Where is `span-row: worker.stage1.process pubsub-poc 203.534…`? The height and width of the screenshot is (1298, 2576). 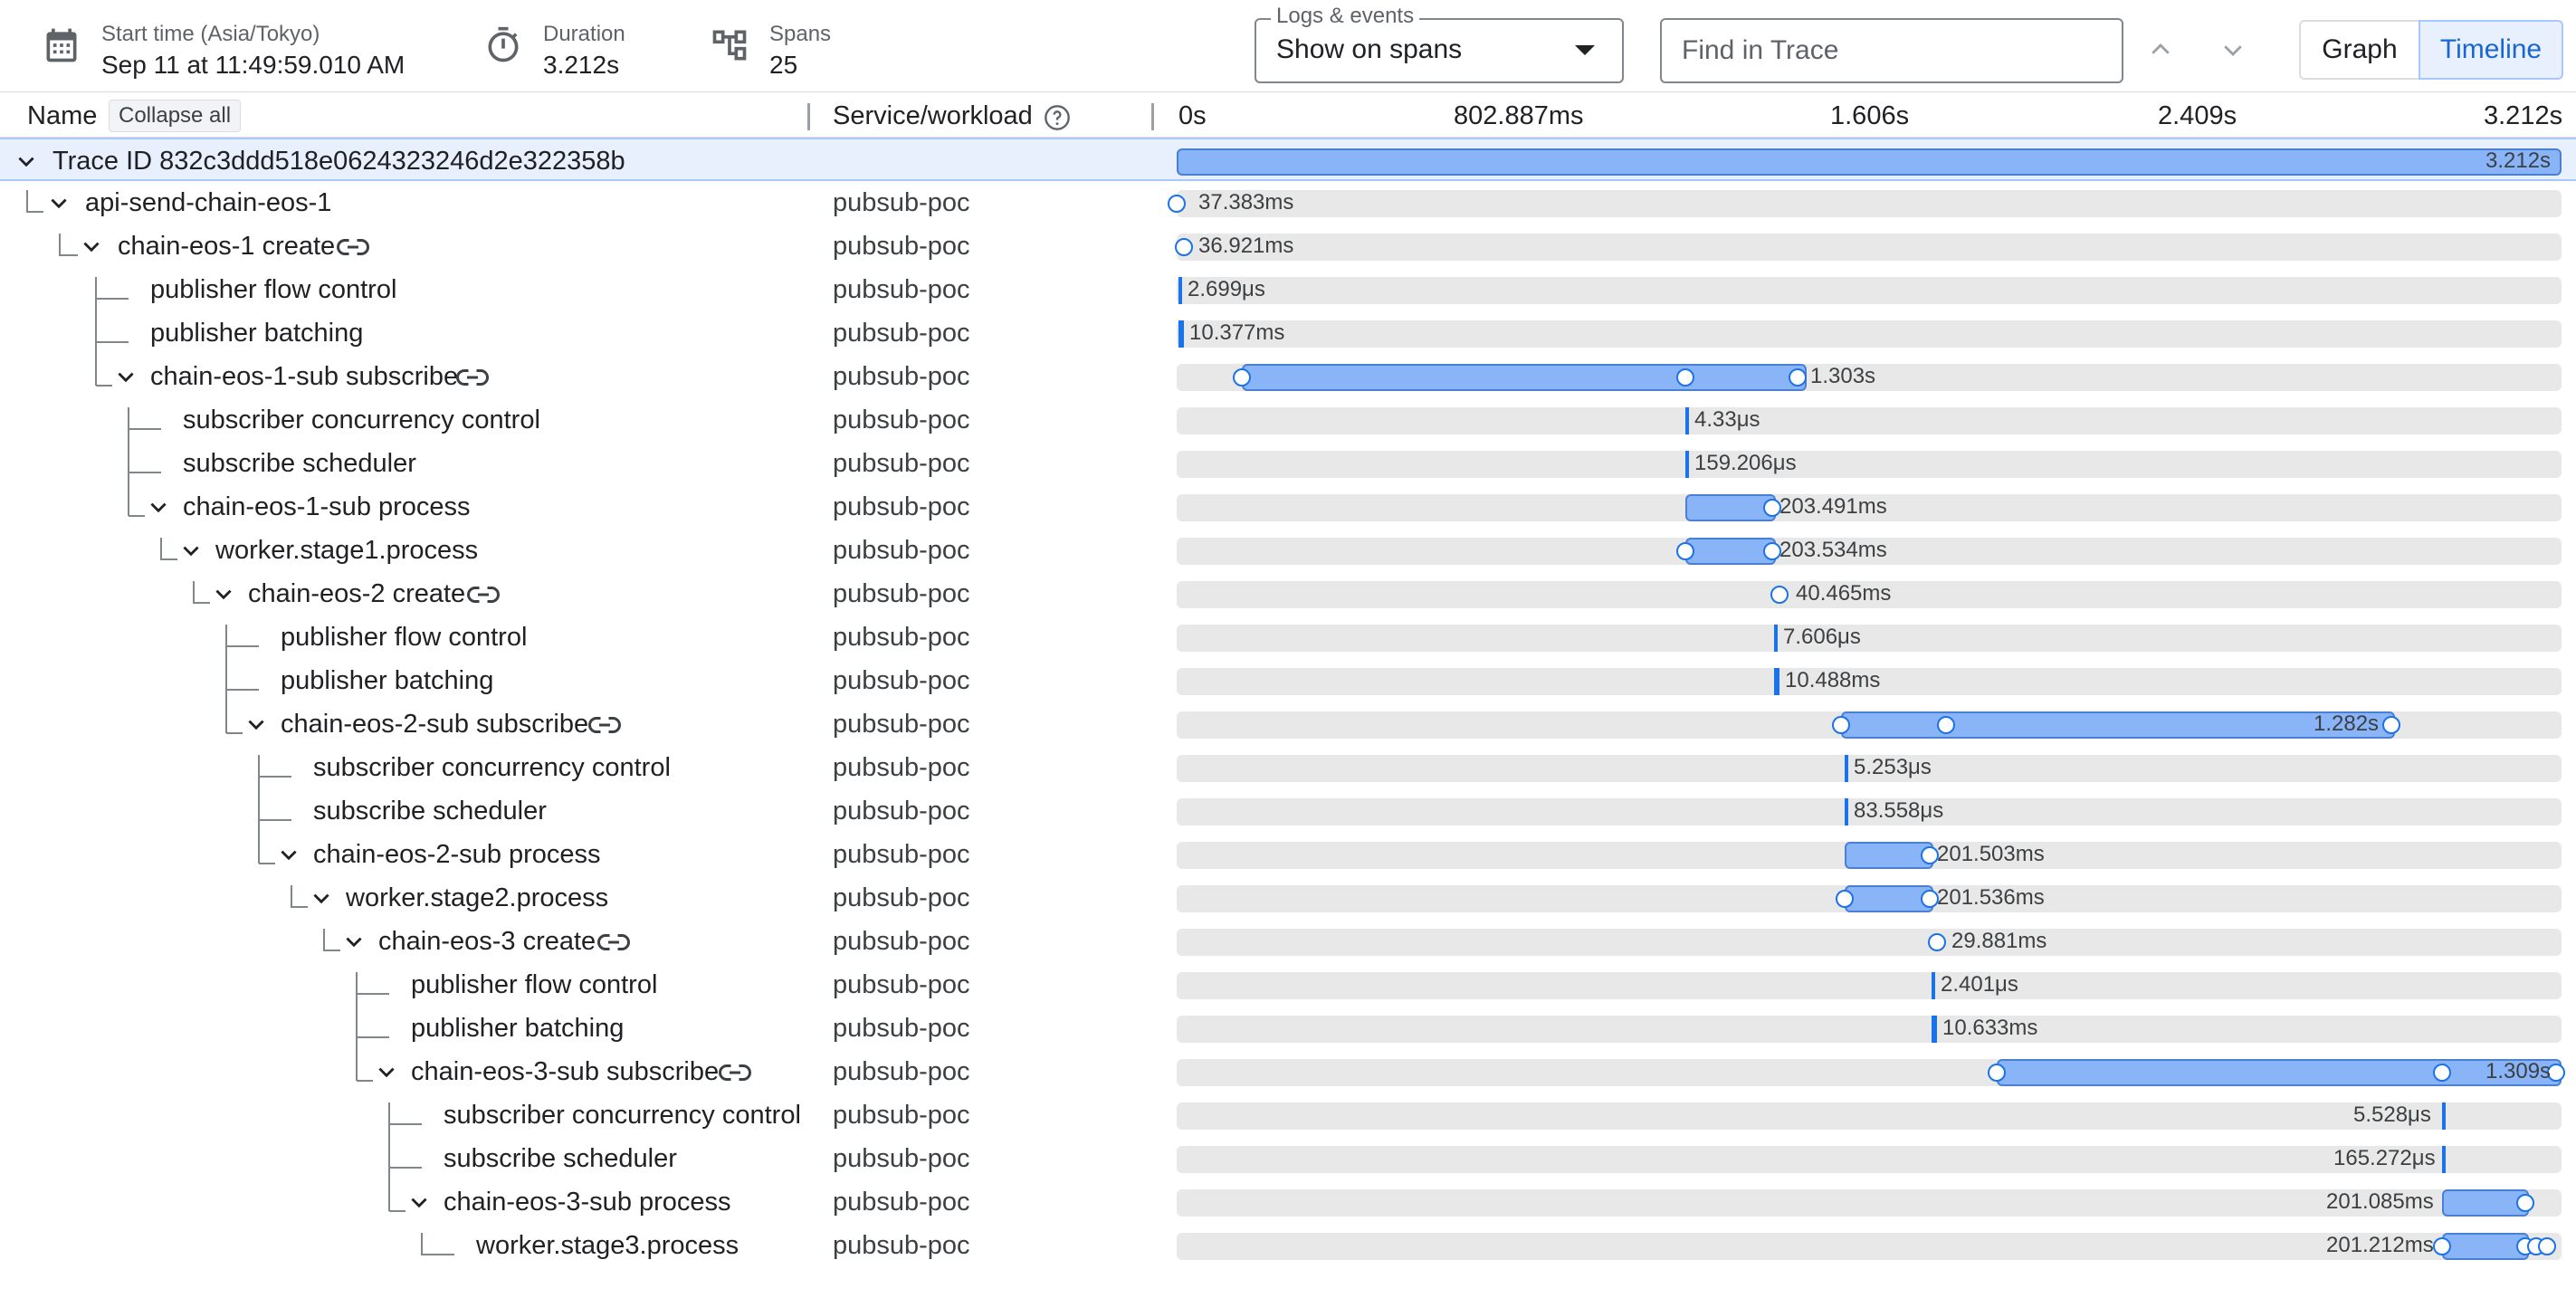 span-row: worker.stage1.process pubsub-poc 203.534… is located at coordinates (1288, 550).